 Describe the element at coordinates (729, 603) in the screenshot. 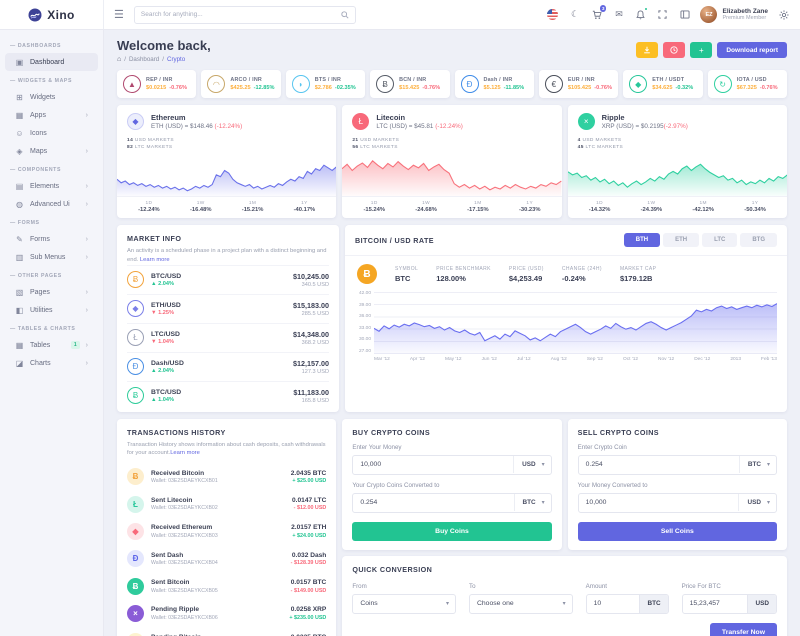

I see `price-input: 15,23,457 USD` at that location.